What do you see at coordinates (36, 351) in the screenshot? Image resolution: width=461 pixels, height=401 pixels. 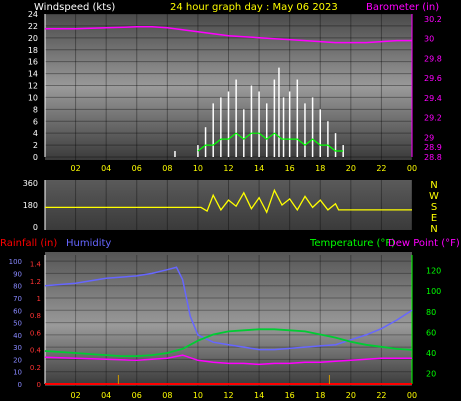 I see `y-tick-label-rain: 0.4` at bounding box center [36, 351].